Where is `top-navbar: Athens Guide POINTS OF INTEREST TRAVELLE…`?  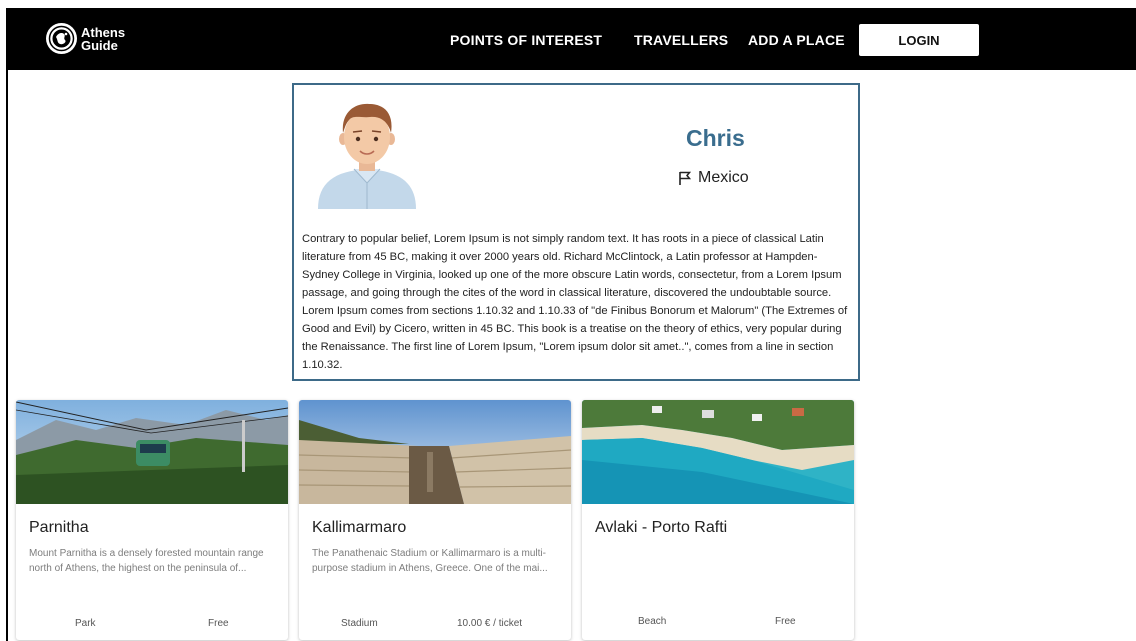 top-navbar: Athens Guide POINTS OF INTEREST TRAVELLE… is located at coordinates (572, 39).